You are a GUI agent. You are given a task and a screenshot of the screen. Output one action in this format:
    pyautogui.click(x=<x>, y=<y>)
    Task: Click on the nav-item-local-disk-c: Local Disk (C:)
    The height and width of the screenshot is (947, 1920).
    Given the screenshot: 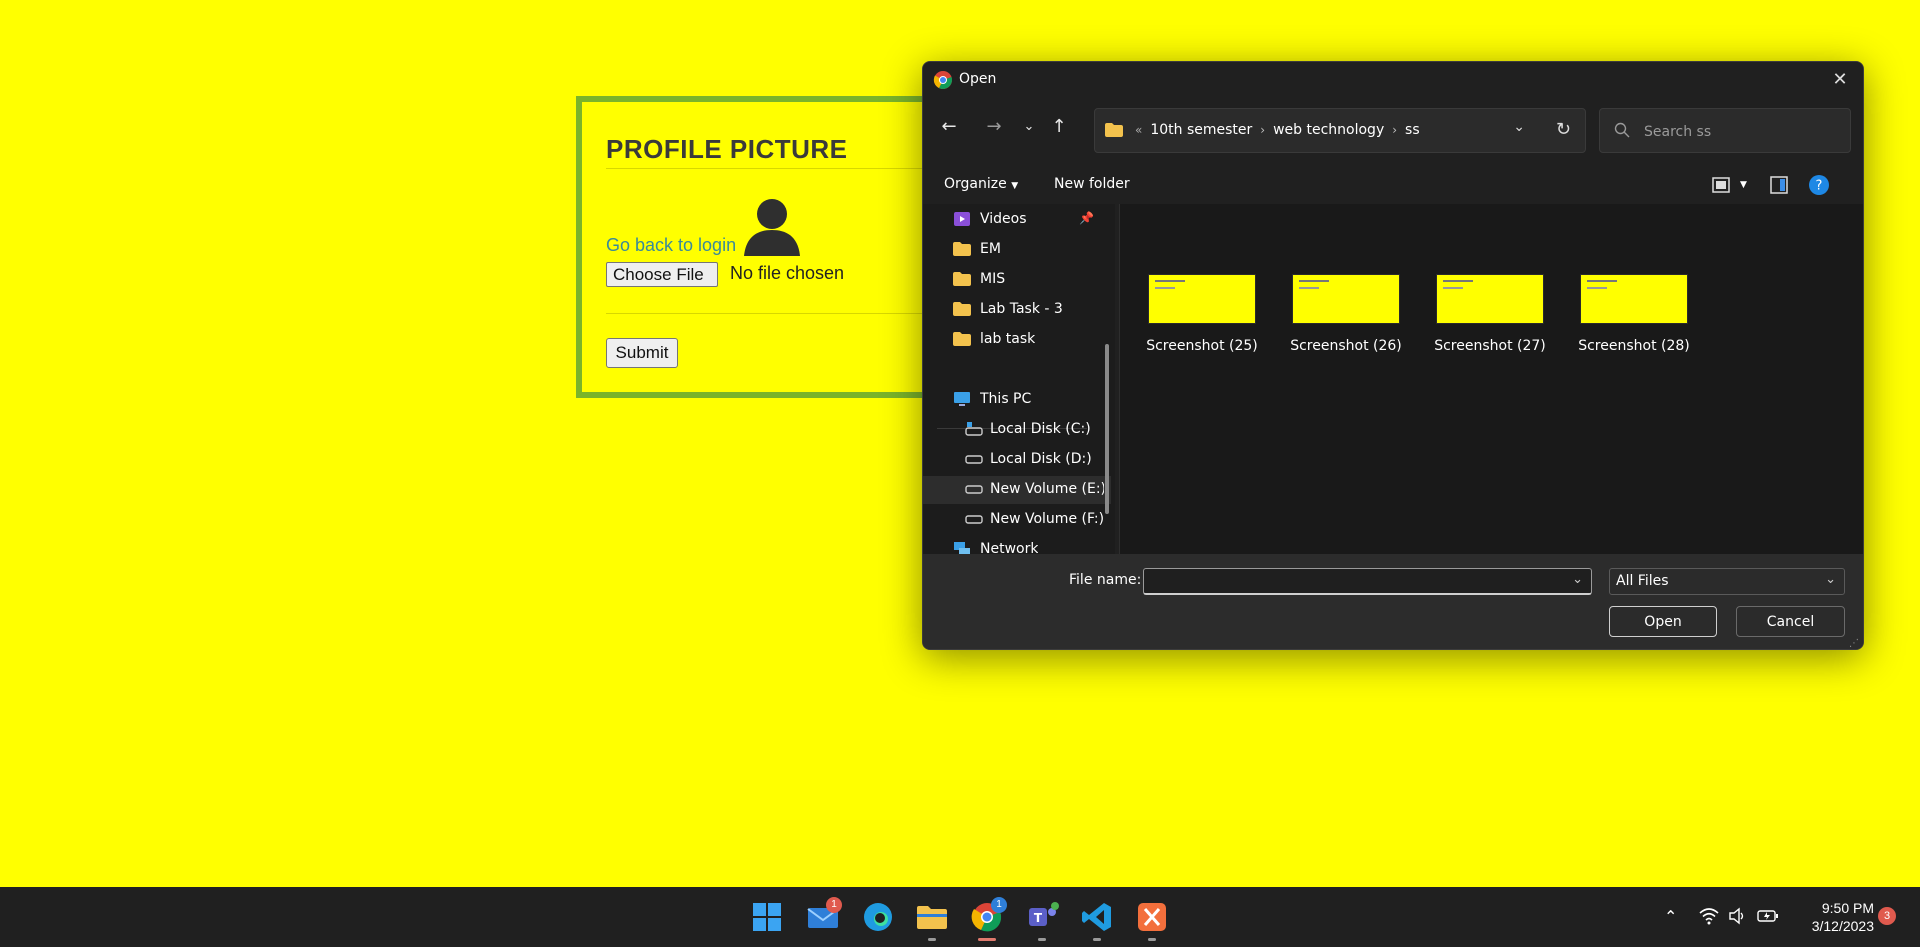 What is the action you would take?
    pyautogui.click(x=1017, y=430)
    